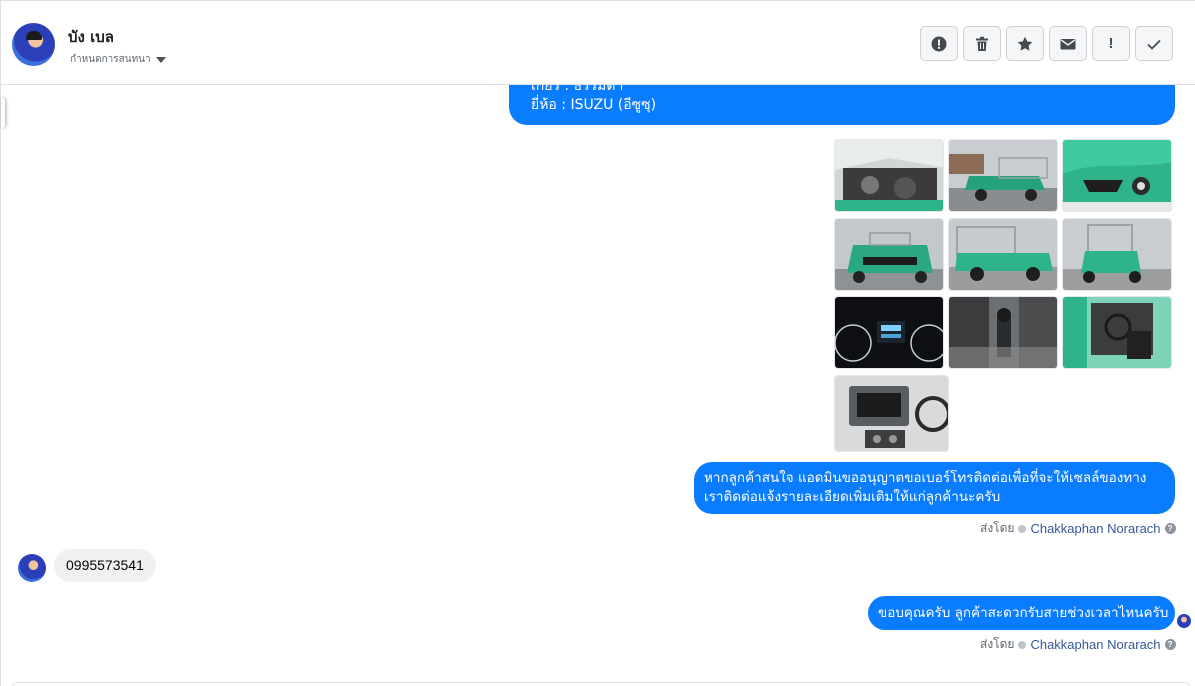 The width and height of the screenshot is (1195, 686). I want to click on photo-headlight-closeup, so click(1117, 175).